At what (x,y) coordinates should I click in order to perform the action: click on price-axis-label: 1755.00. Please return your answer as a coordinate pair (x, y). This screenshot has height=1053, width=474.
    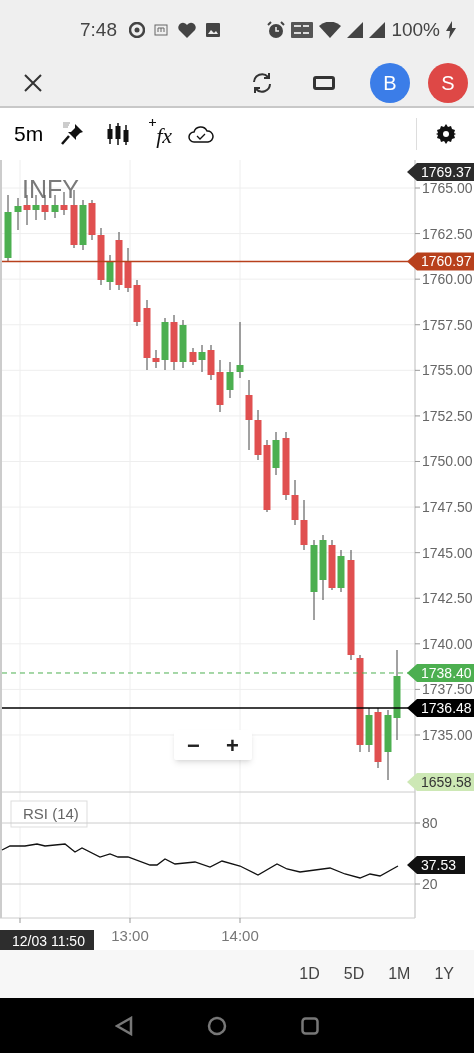
    Looking at the image, I should click on (447, 370).